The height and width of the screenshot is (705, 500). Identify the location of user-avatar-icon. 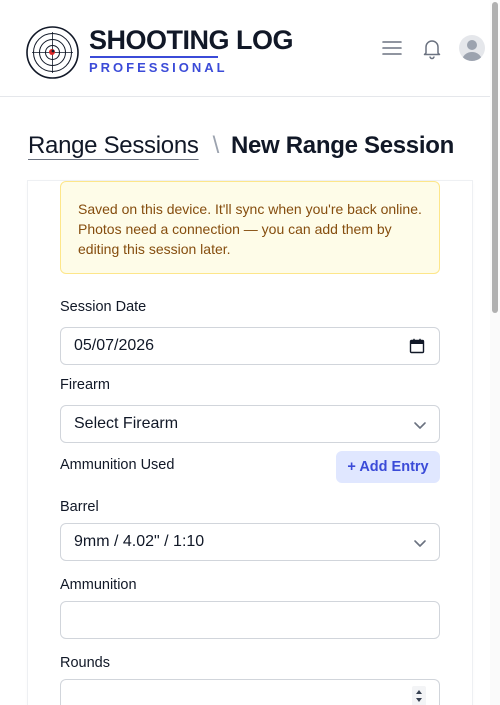
(472, 50).